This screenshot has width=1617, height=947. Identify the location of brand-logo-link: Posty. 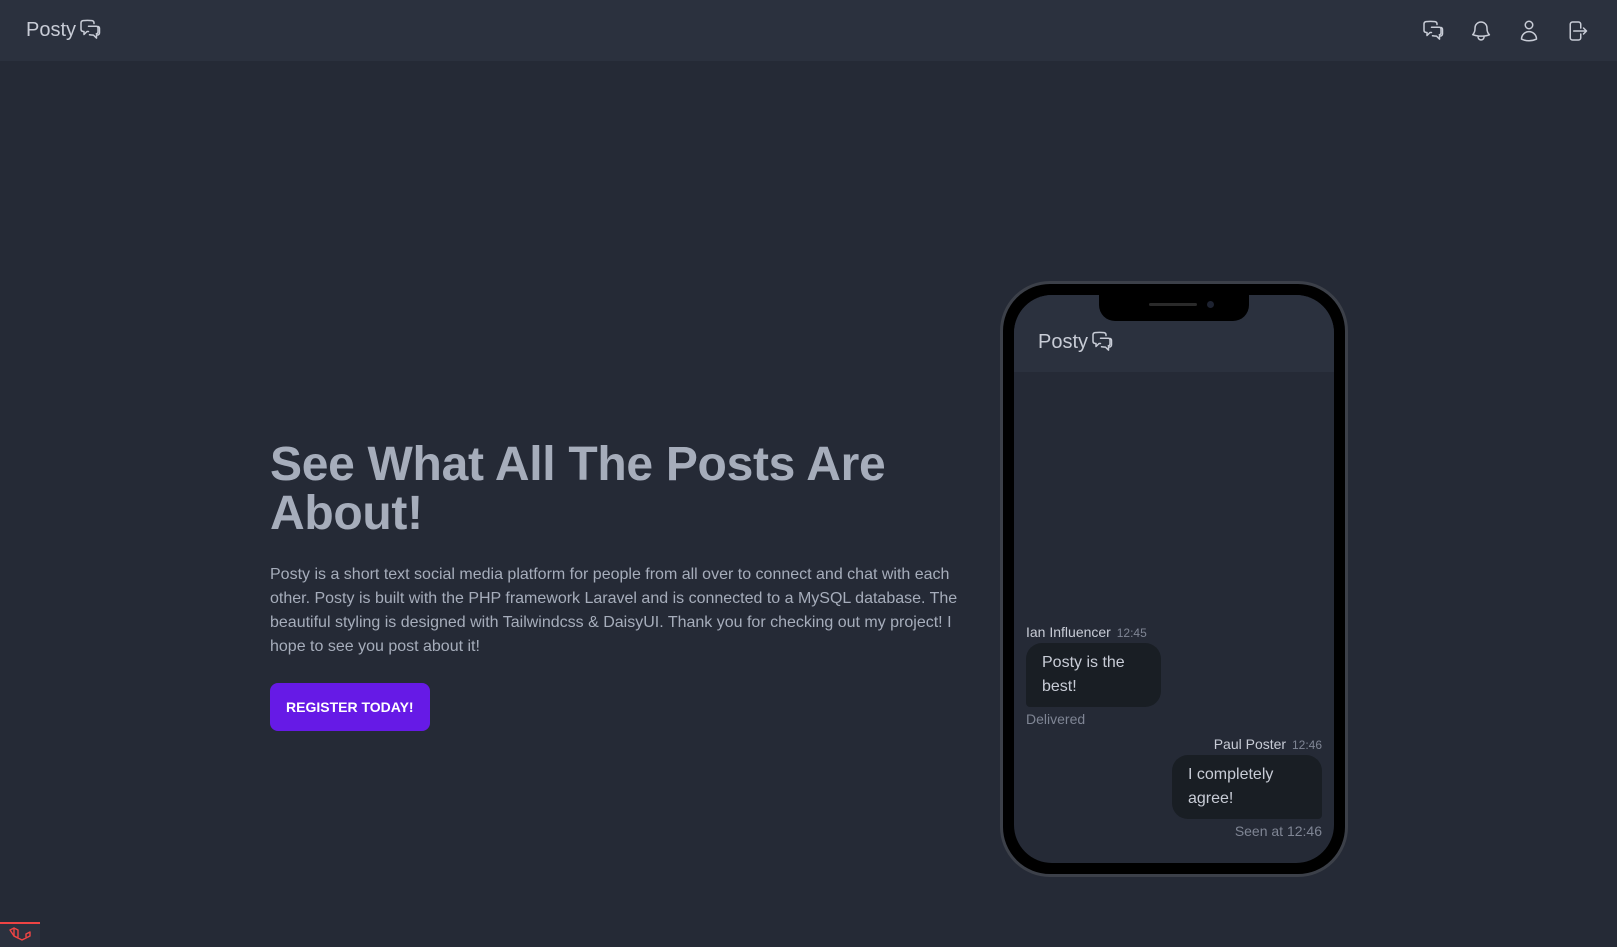
(64, 30).